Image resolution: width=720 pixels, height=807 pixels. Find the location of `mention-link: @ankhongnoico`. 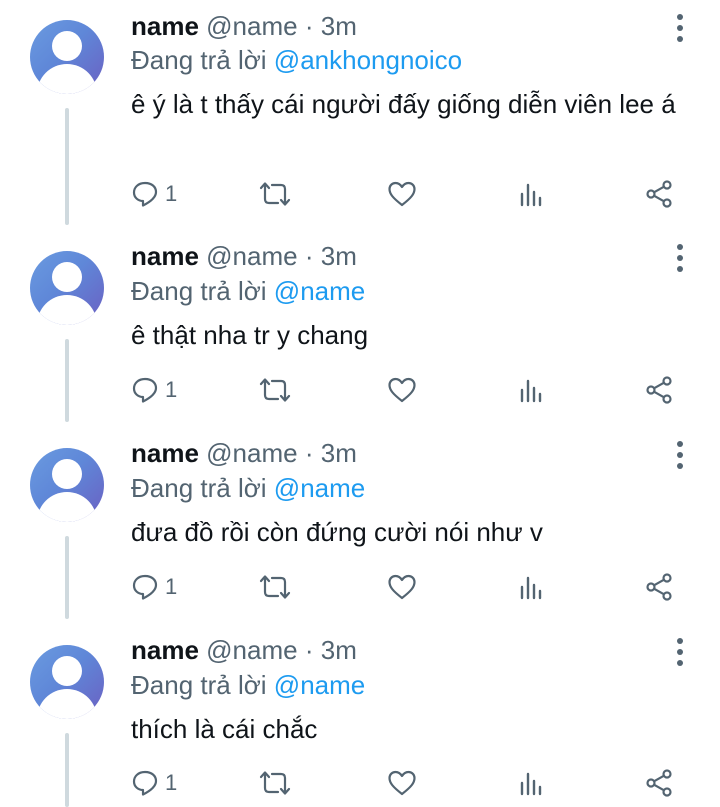

mention-link: @ankhongnoico is located at coordinates (368, 60).